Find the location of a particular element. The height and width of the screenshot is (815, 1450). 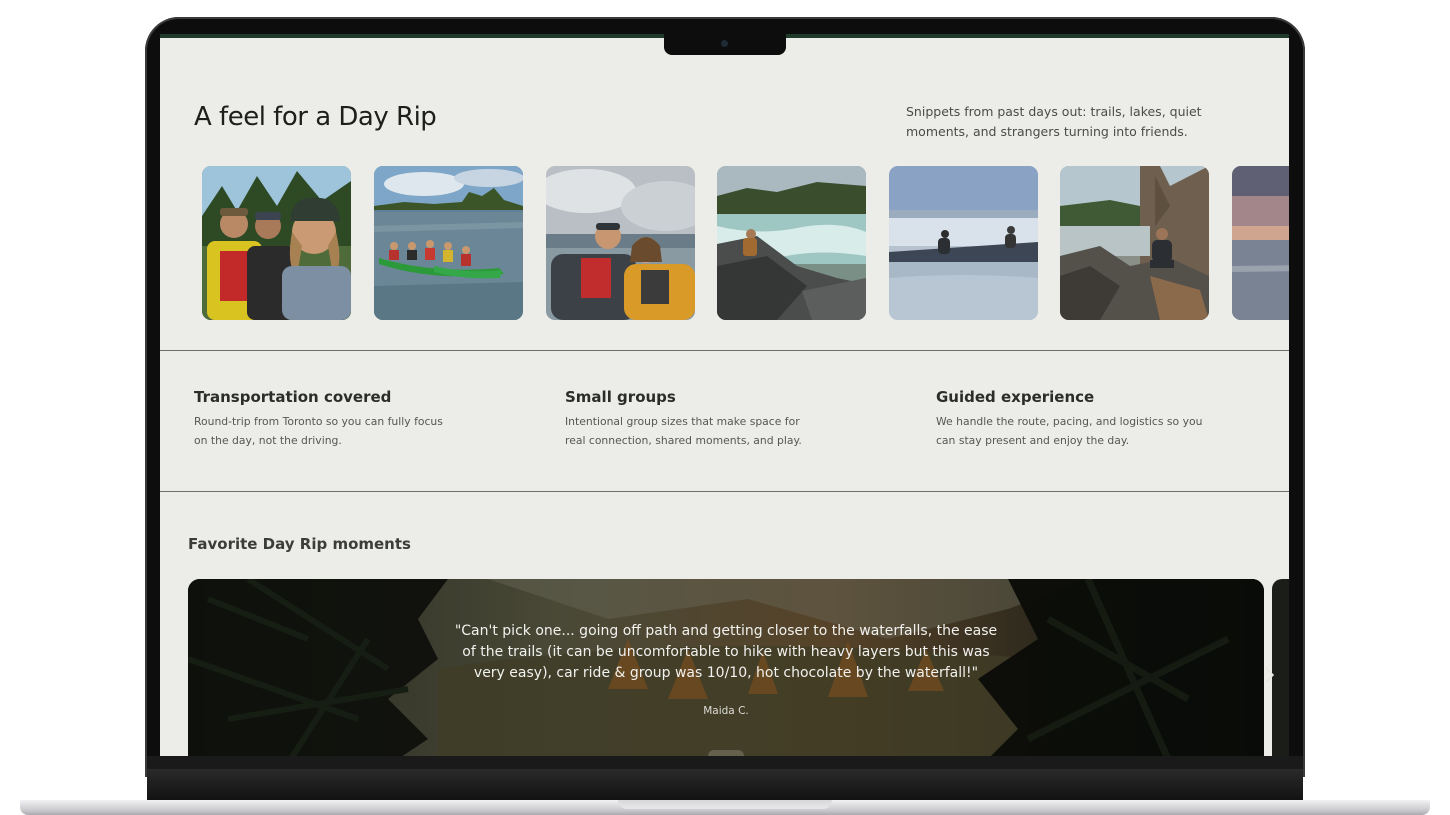

laptop-base-notch is located at coordinates (725, 804).